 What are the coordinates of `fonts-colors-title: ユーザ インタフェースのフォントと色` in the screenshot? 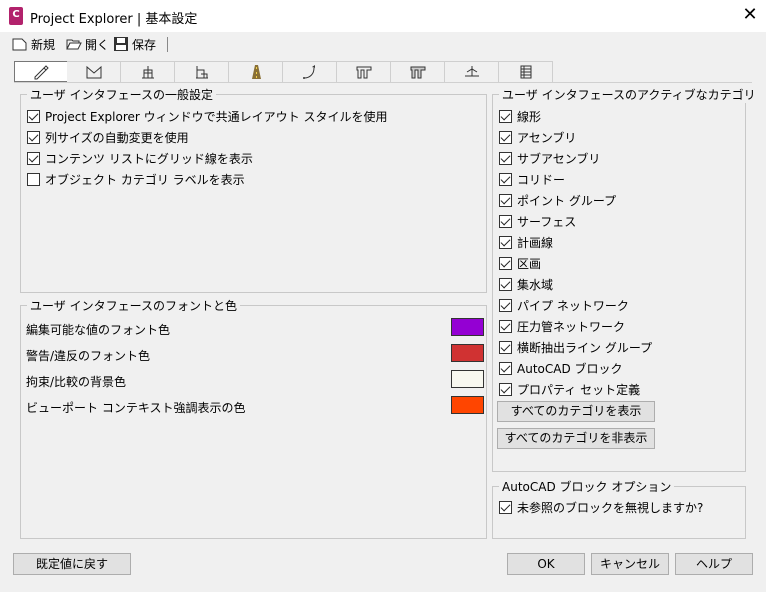 It's located at (133, 305).